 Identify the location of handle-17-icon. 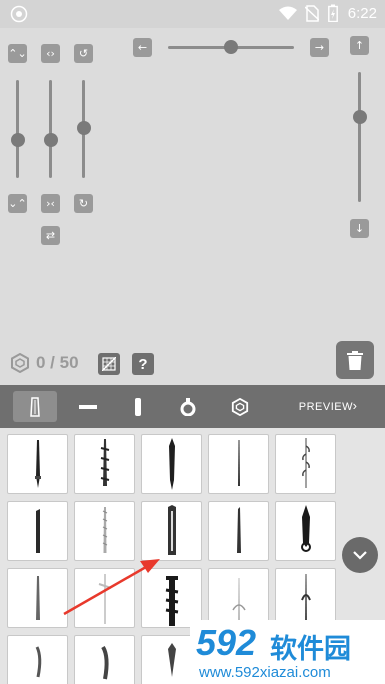
(104, 662).